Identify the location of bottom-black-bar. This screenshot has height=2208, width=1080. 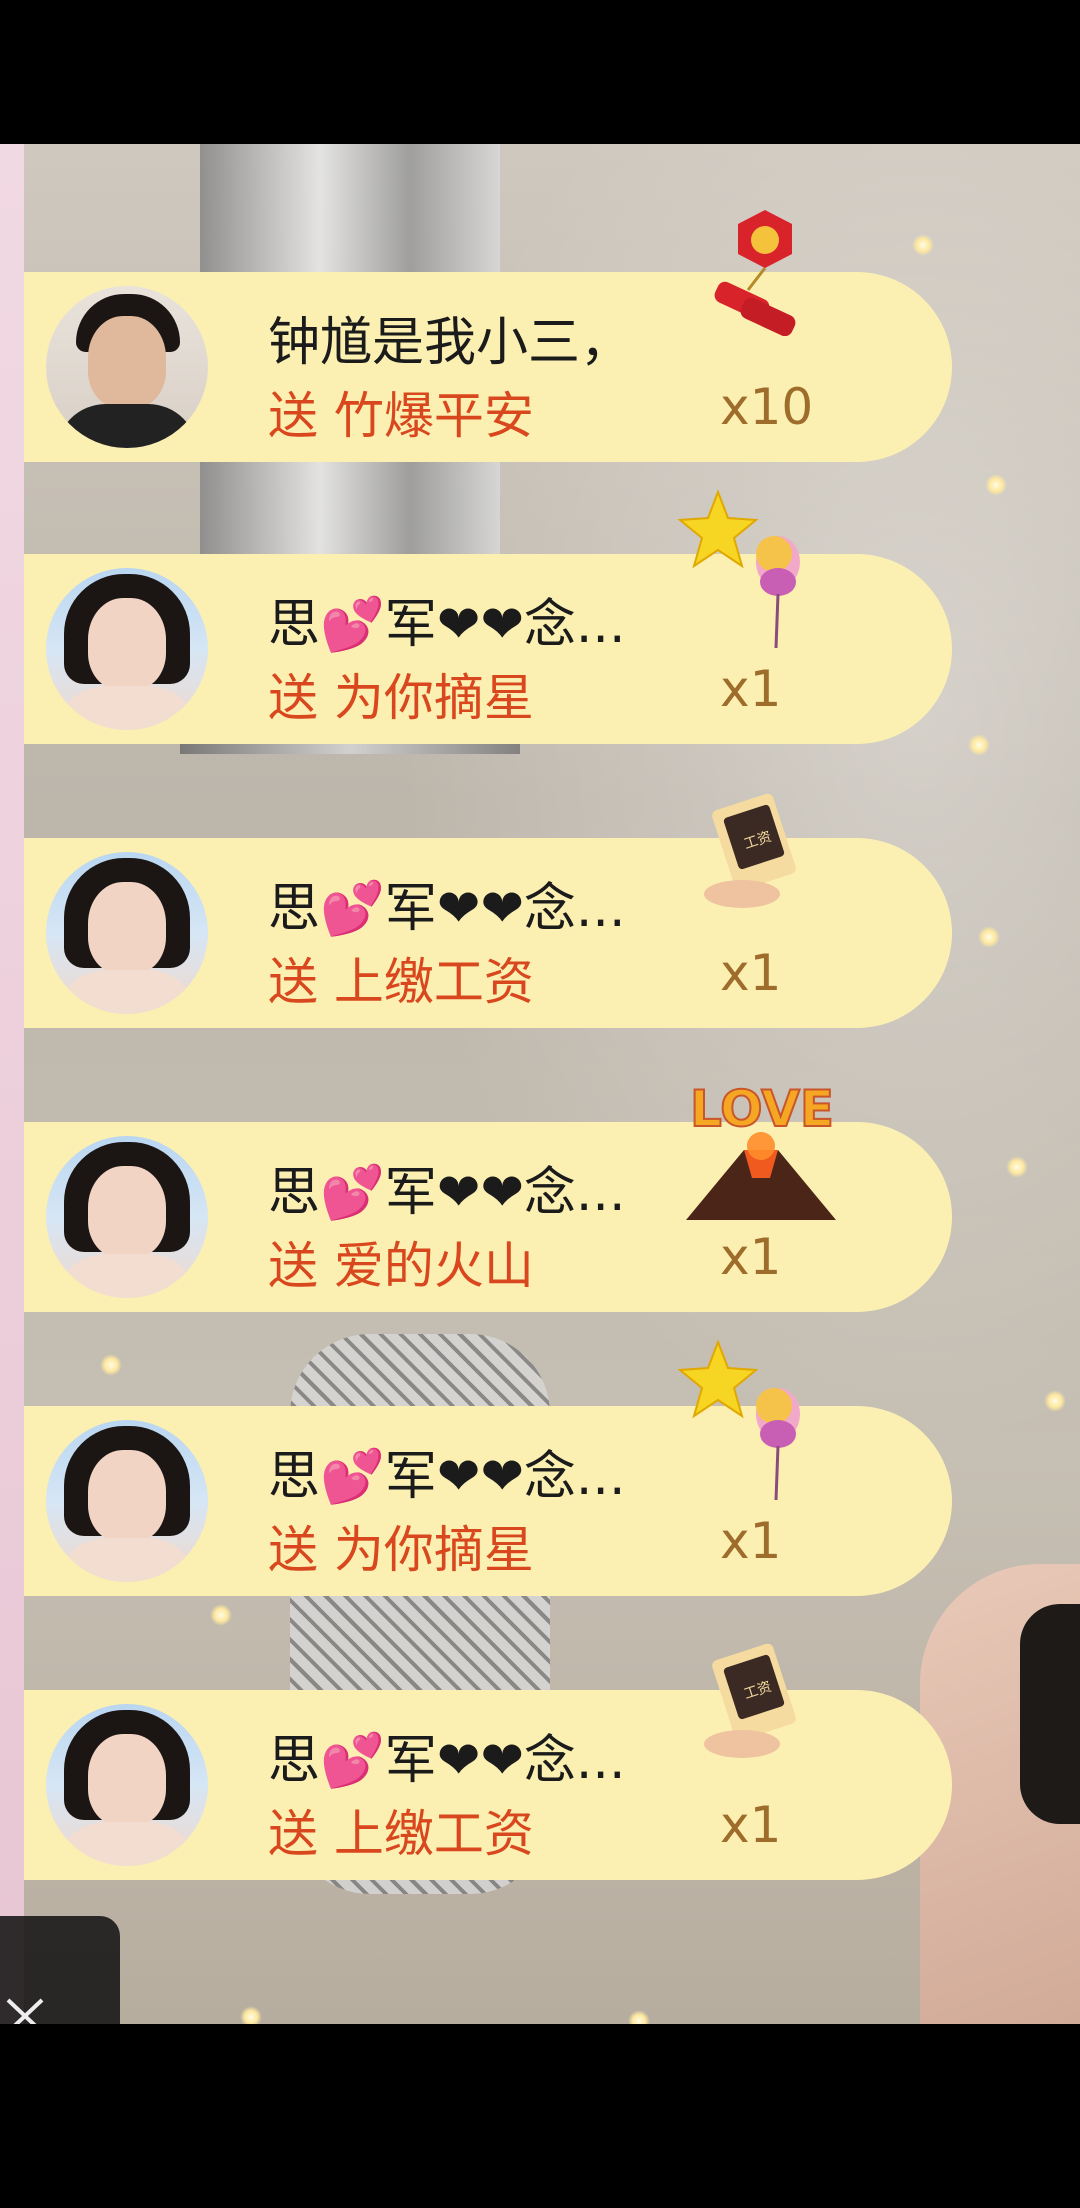
(540, 2116).